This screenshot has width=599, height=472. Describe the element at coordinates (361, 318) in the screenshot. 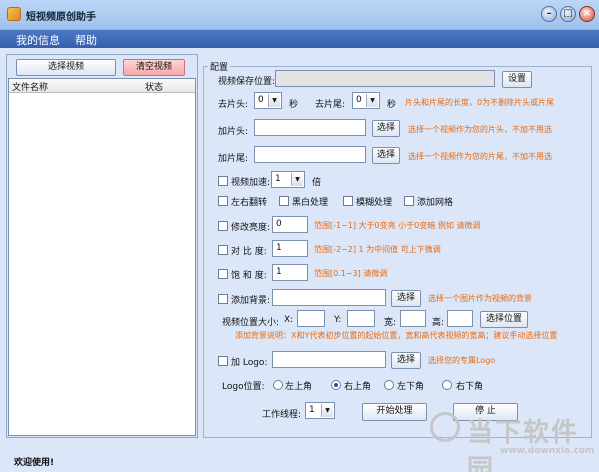

I see `y-input` at that location.